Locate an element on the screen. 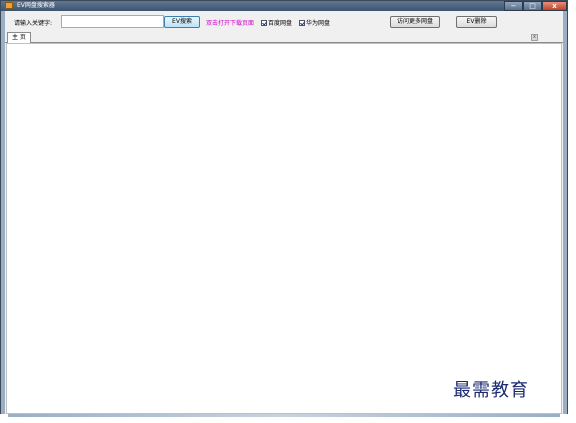 This screenshot has height=423, width=576. keyword-input is located at coordinates (112, 21).